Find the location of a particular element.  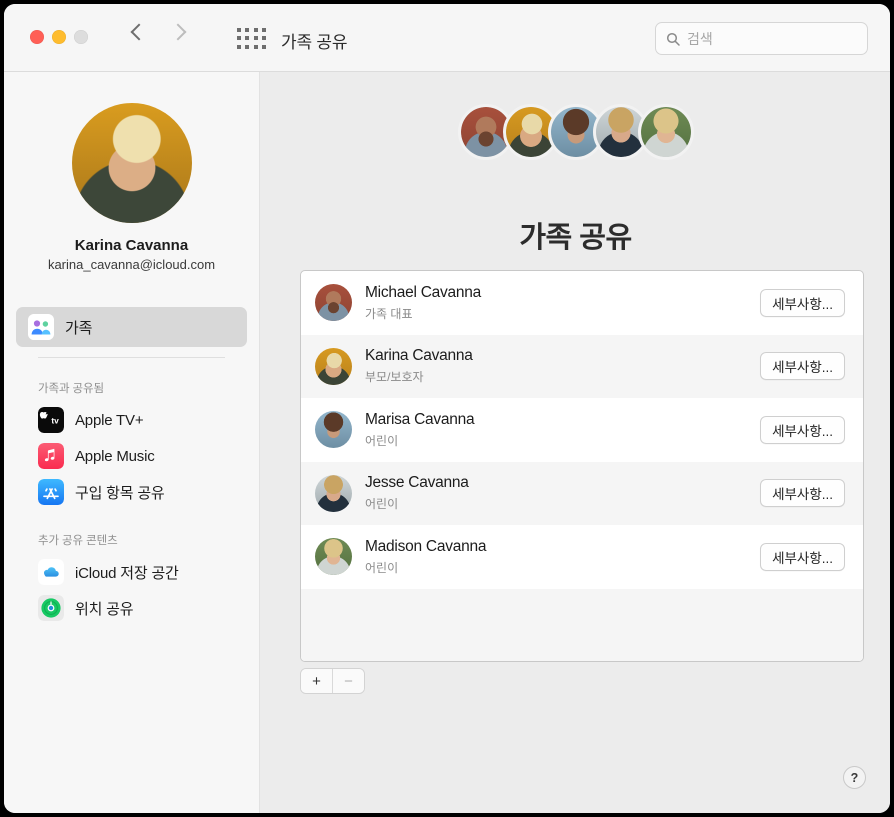

close-button is located at coordinates (37, 37).